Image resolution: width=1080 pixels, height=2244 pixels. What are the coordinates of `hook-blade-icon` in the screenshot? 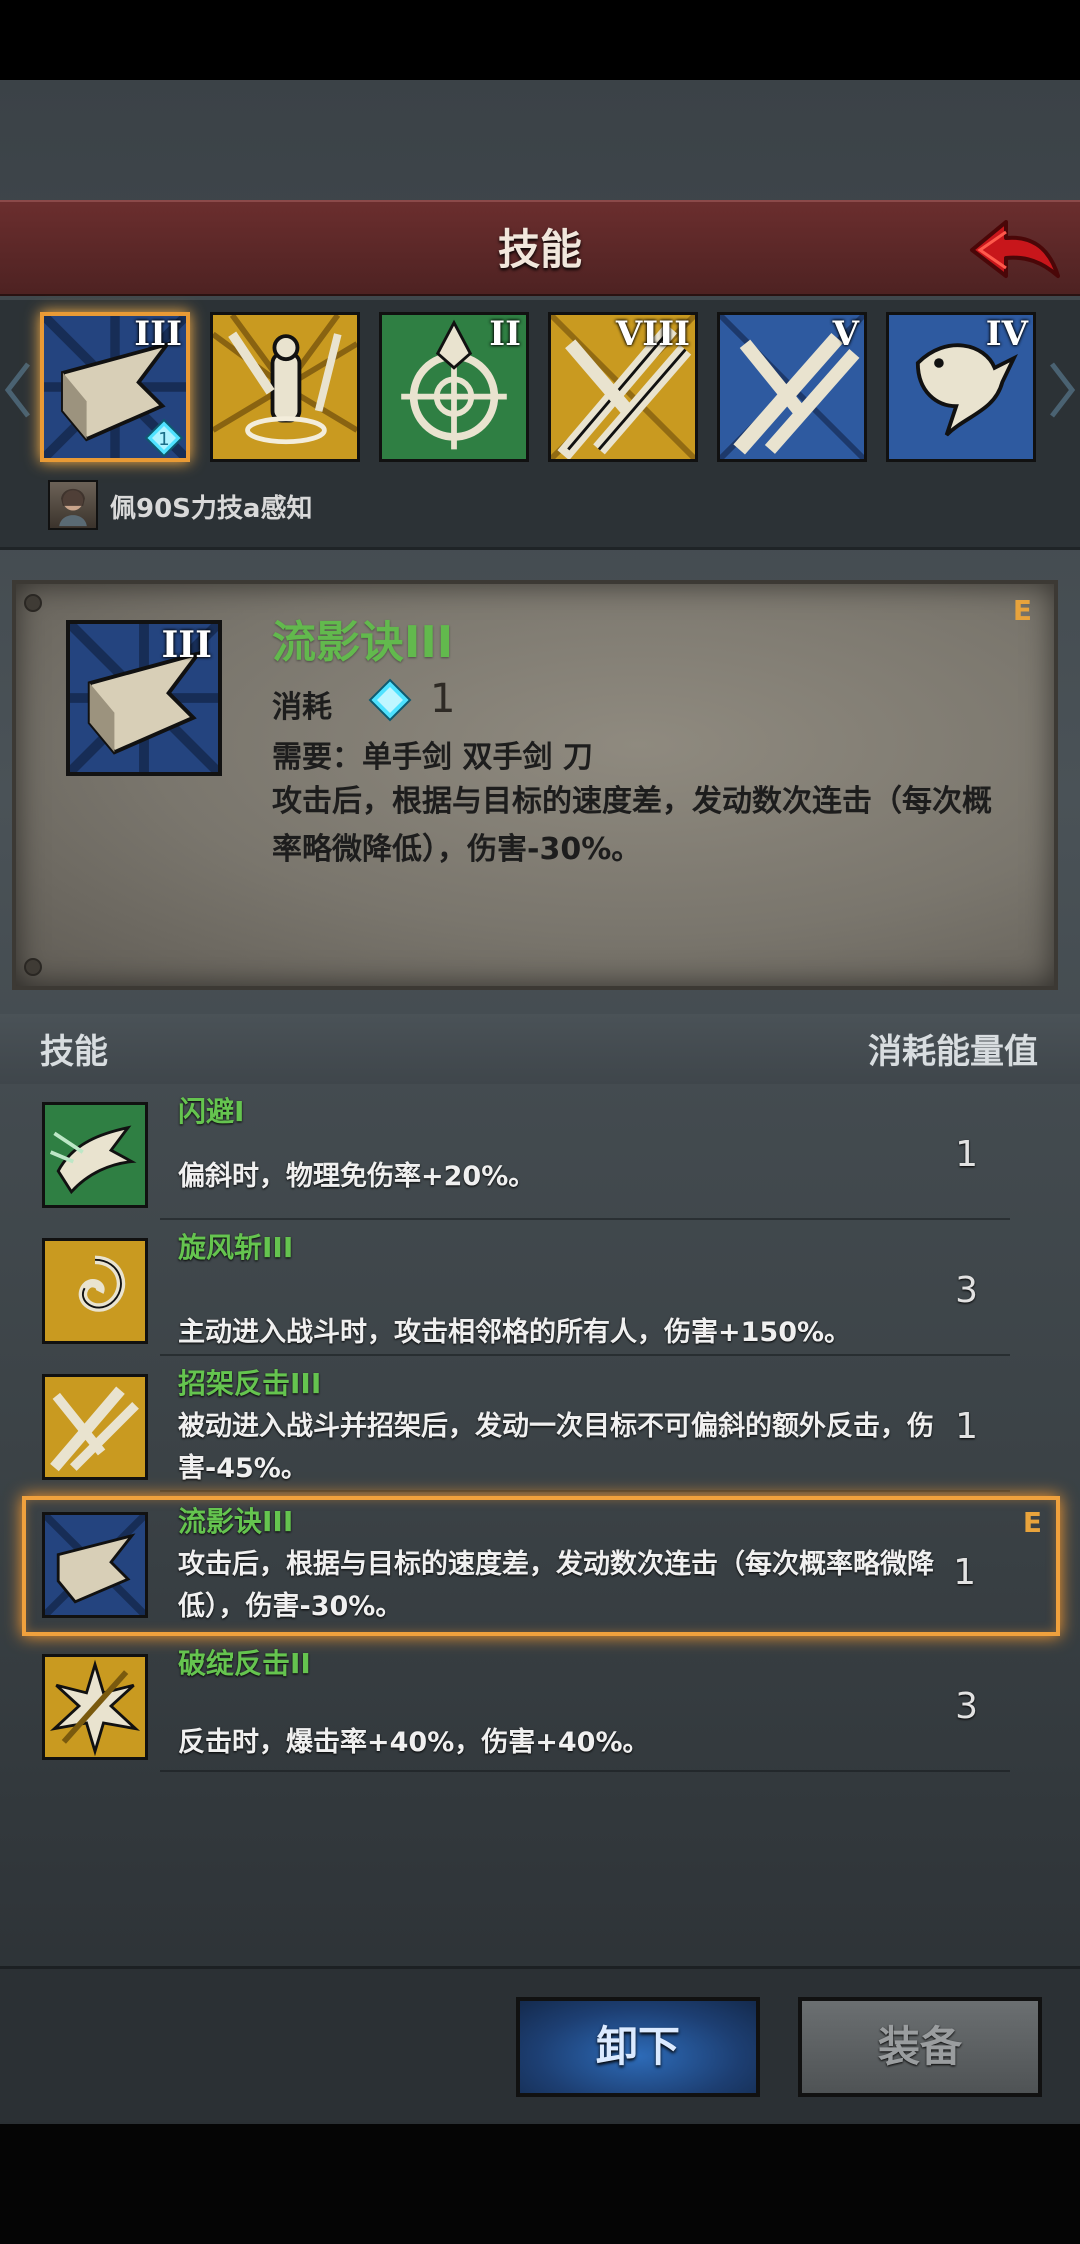 It's located at (95, 1565).